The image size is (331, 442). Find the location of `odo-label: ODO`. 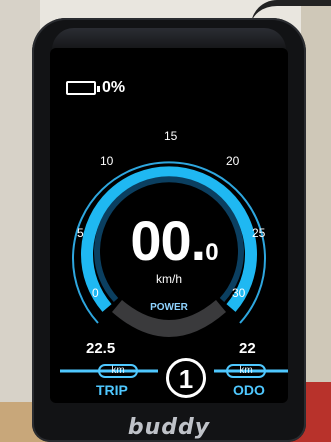

odo-label: ODO is located at coordinates (249, 390).